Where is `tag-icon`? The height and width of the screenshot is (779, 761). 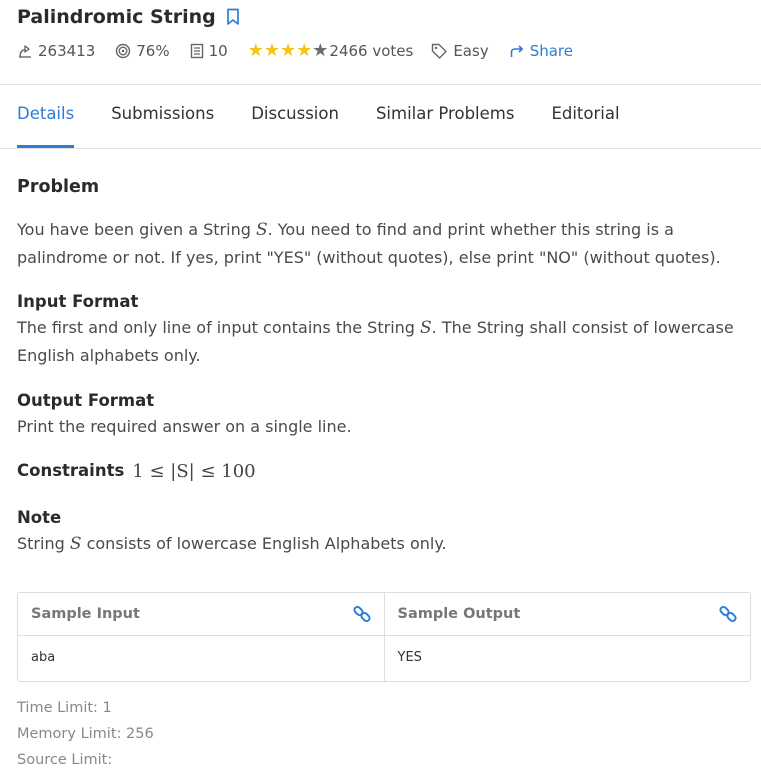
tag-icon is located at coordinates (440, 51).